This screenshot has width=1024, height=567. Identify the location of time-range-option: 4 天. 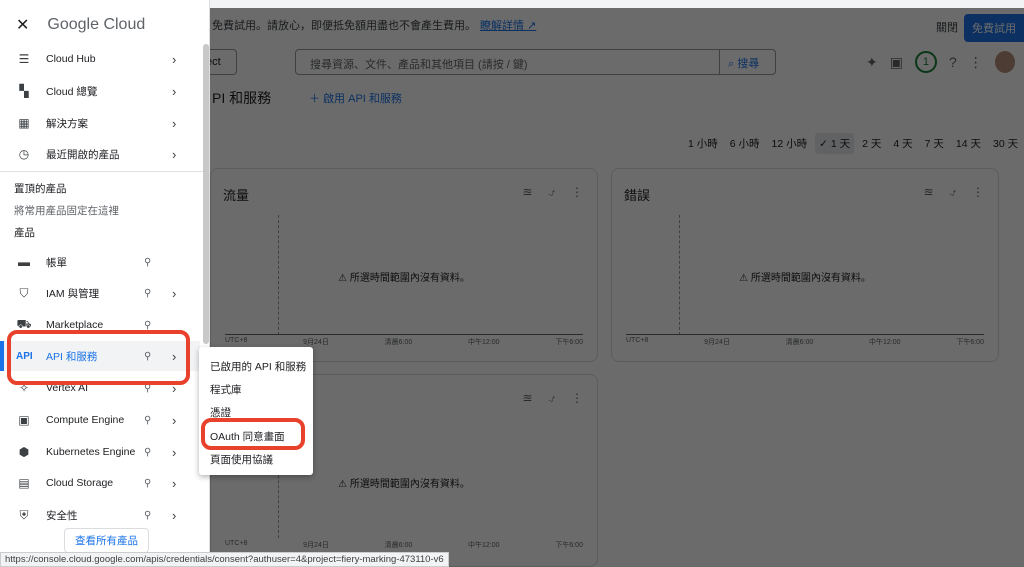
(902, 143).